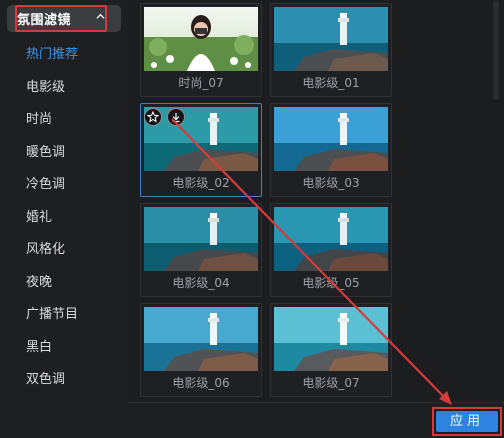  I want to click on filter-type-label: 氛围滤镜, so click(44, 20).